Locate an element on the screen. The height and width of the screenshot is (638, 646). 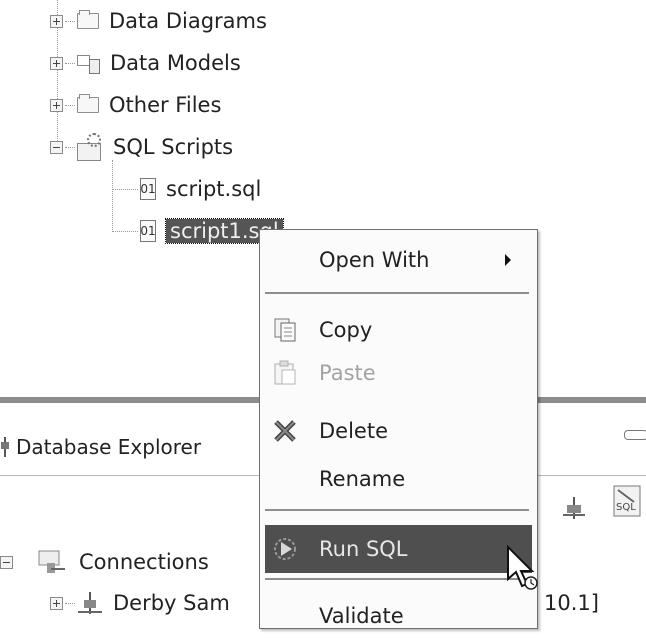
svg-text: SQL is located at coordinates (626, 507).